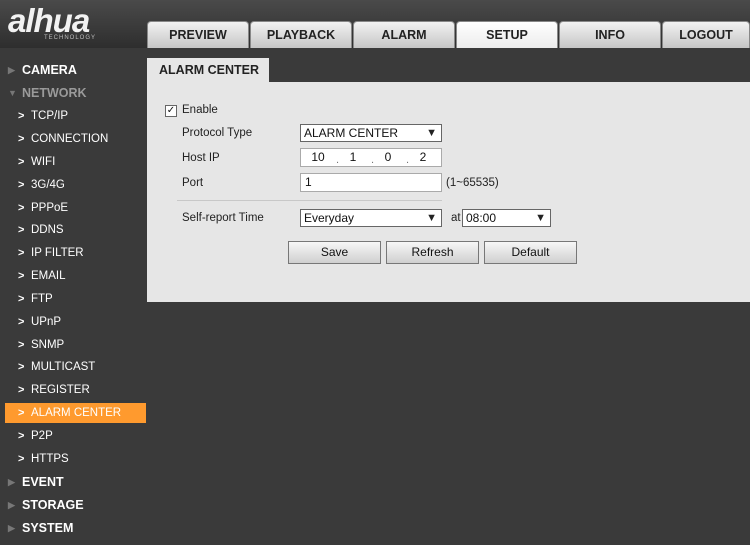 The image size is (750, 545). Describe the element at coordinates (48, 345) in the screenshot. I see `sidebar-item-label: SNMP` at that location.